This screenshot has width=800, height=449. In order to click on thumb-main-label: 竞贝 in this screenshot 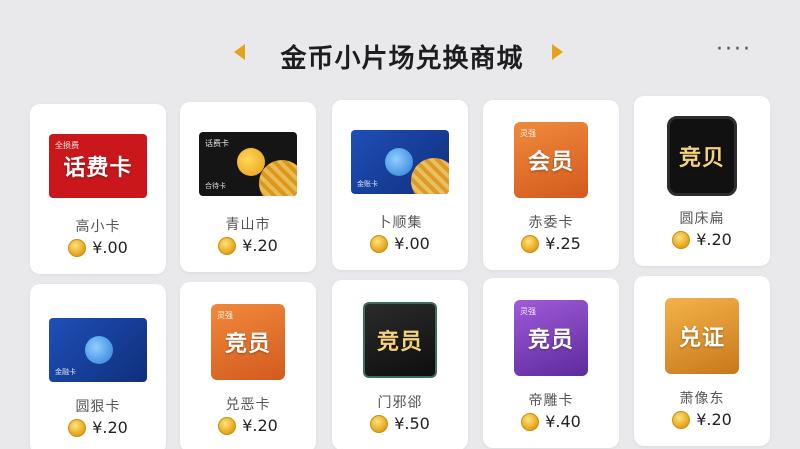, I will do `click(701, 158)`.